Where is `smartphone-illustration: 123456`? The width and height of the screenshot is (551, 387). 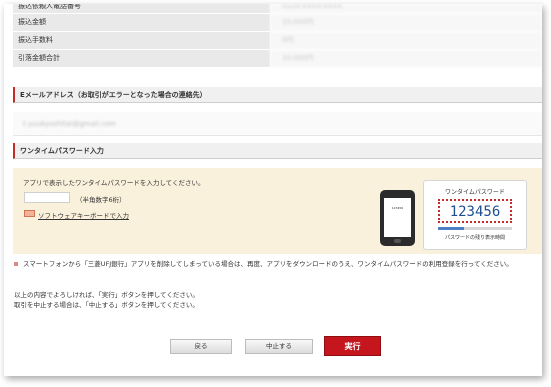
smartphone-illustration: 123456 is located at coordinates (397, 218).